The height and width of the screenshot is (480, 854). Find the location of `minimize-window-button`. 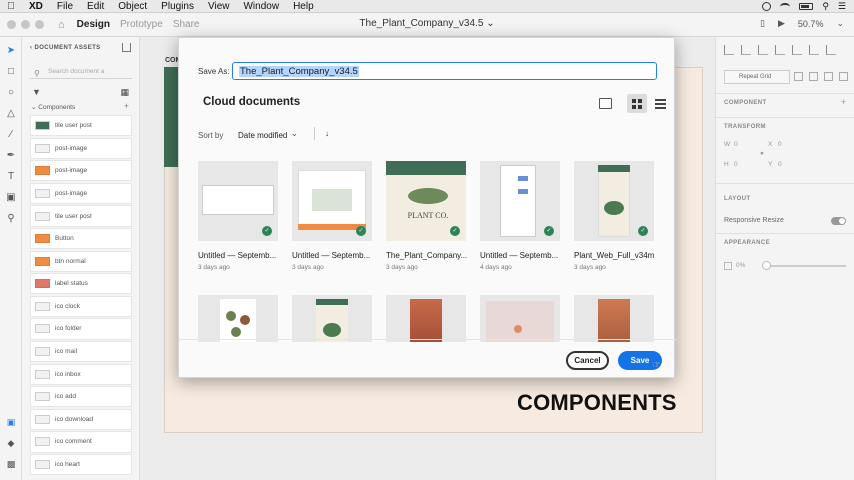

minimize-window-button is located at coordinates (25, 24).